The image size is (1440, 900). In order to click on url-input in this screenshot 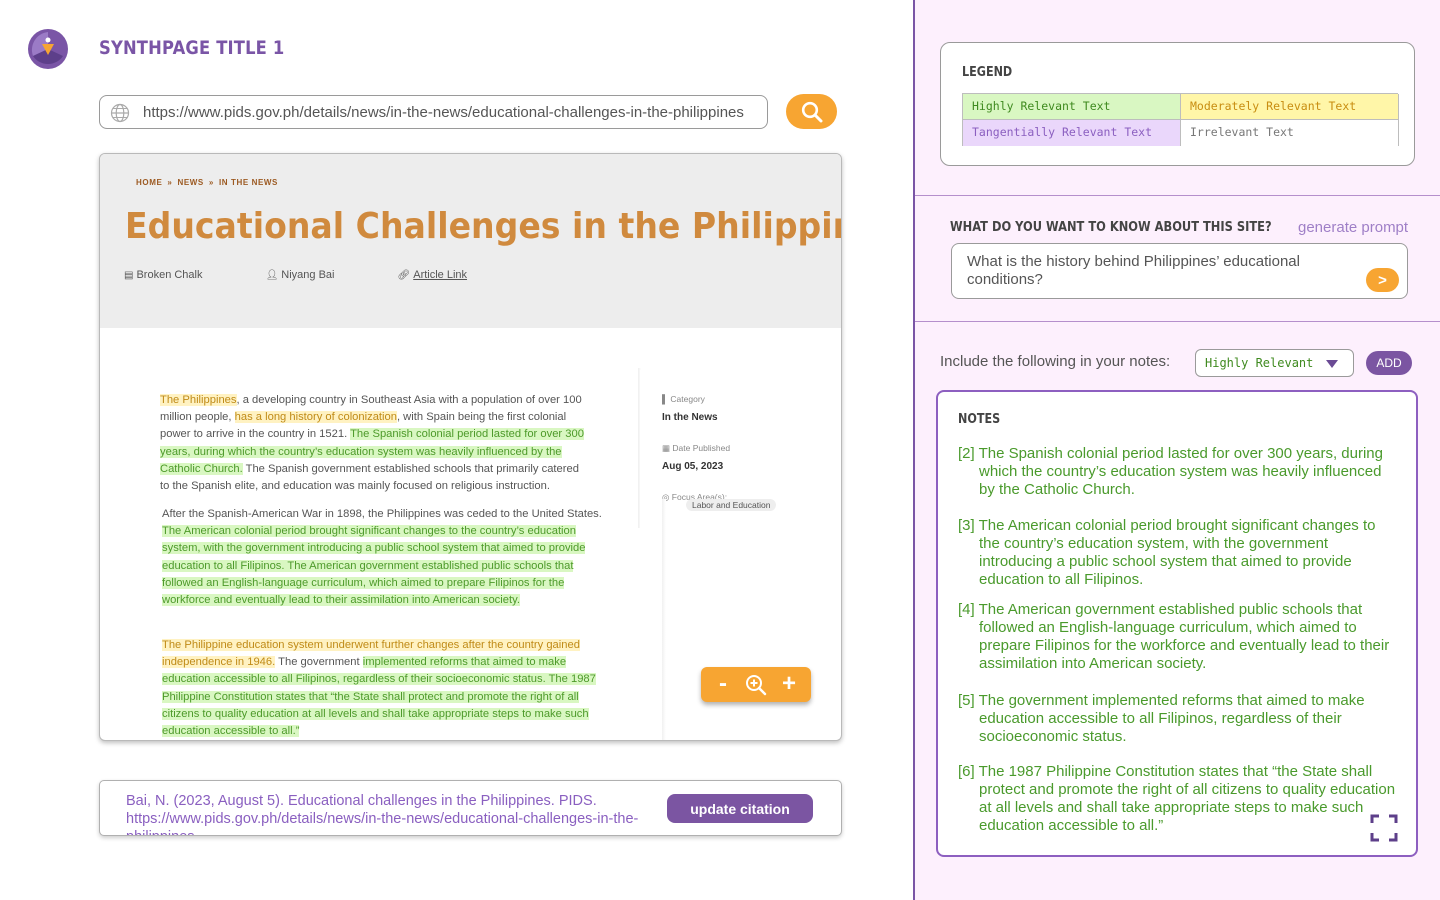, I will do `click(452, 112)`.